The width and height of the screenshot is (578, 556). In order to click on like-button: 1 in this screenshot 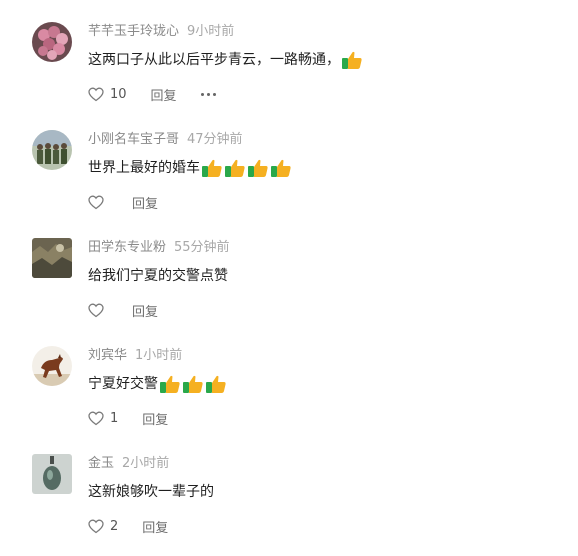, I will do `click(103, 418)`.